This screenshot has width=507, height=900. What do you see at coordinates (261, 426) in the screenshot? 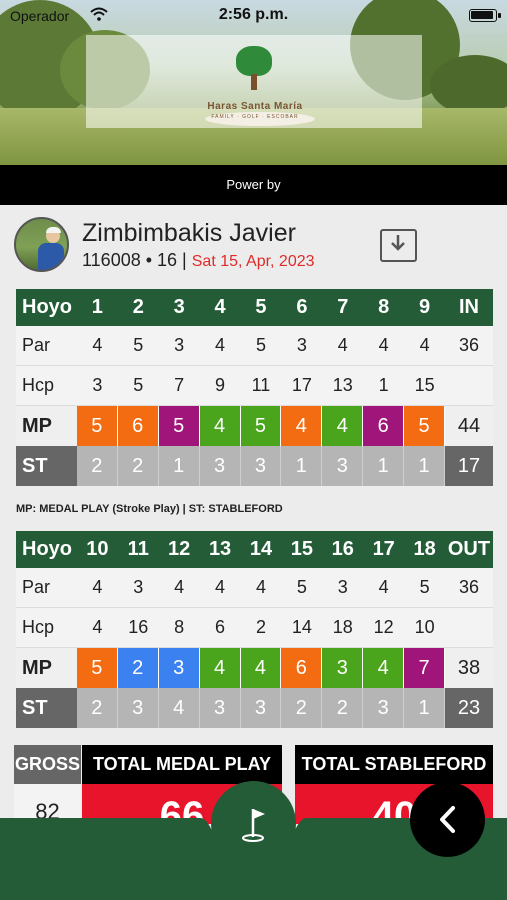
I see `mp-cell-hole-5: 5` at bounding box center [261, 426].